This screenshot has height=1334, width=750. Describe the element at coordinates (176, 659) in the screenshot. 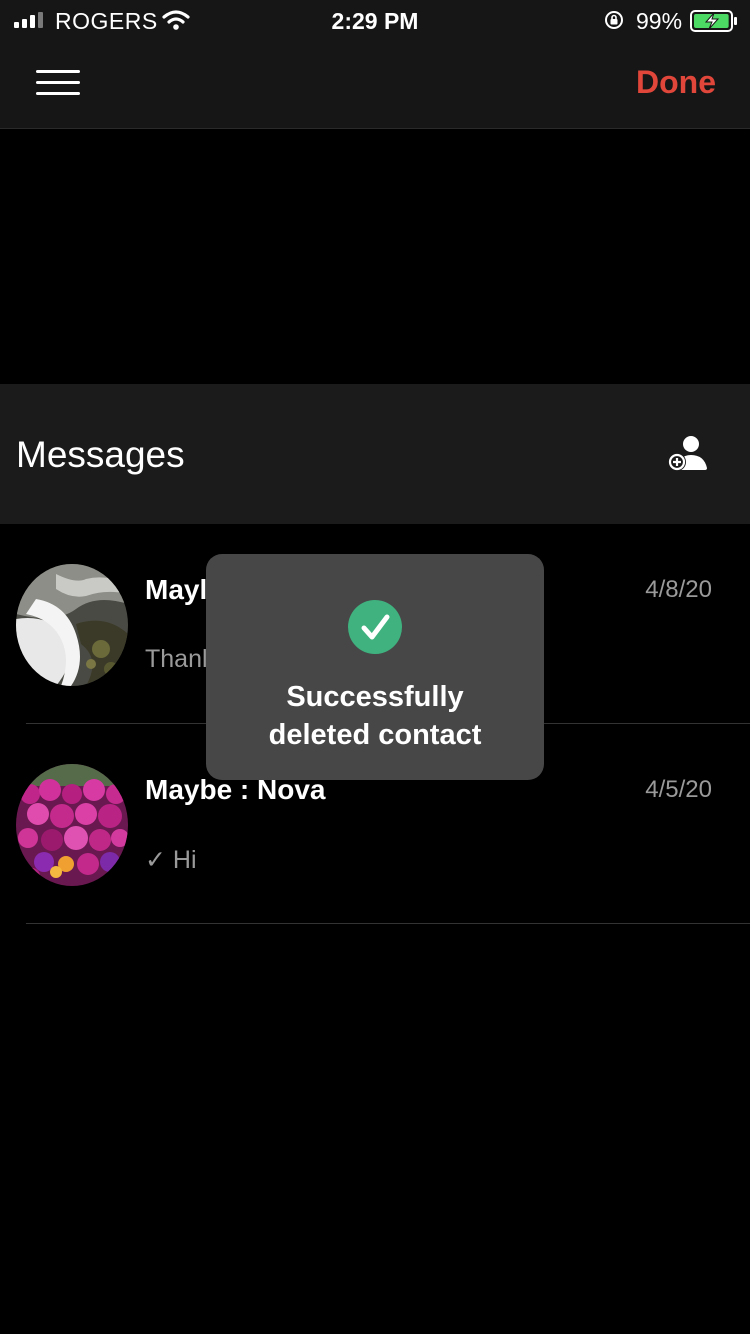

I see `message-preview: Thanl` at that location.